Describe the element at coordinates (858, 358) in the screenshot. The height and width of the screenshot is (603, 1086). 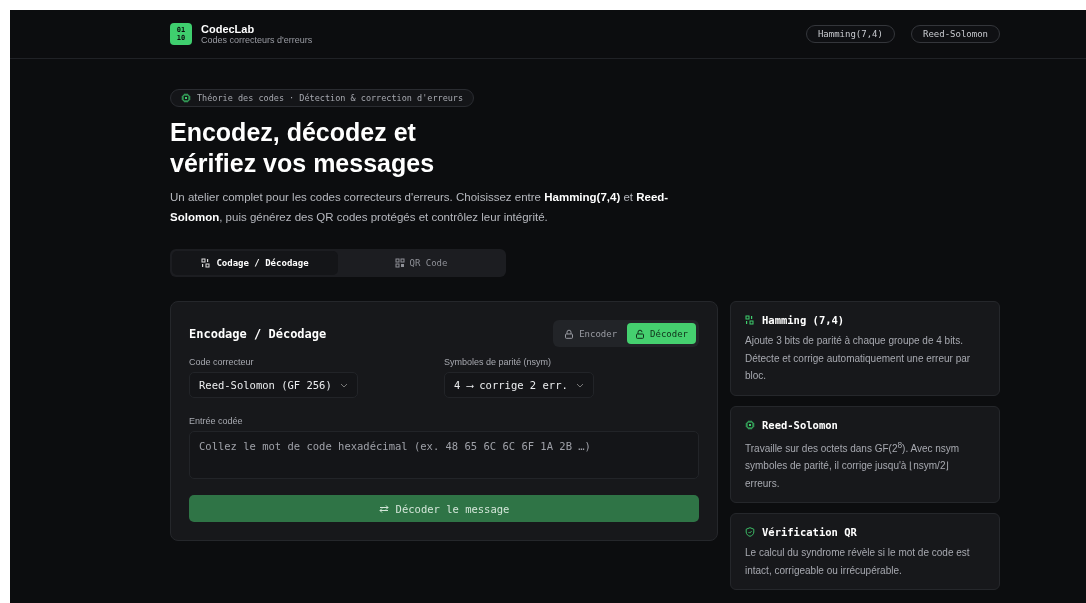
I see `card-text: Ajoute 3 bits de parité à chaque groupe de 4 bits. Détecte et corrige automatiquement une erreur par bloc.` at that location.